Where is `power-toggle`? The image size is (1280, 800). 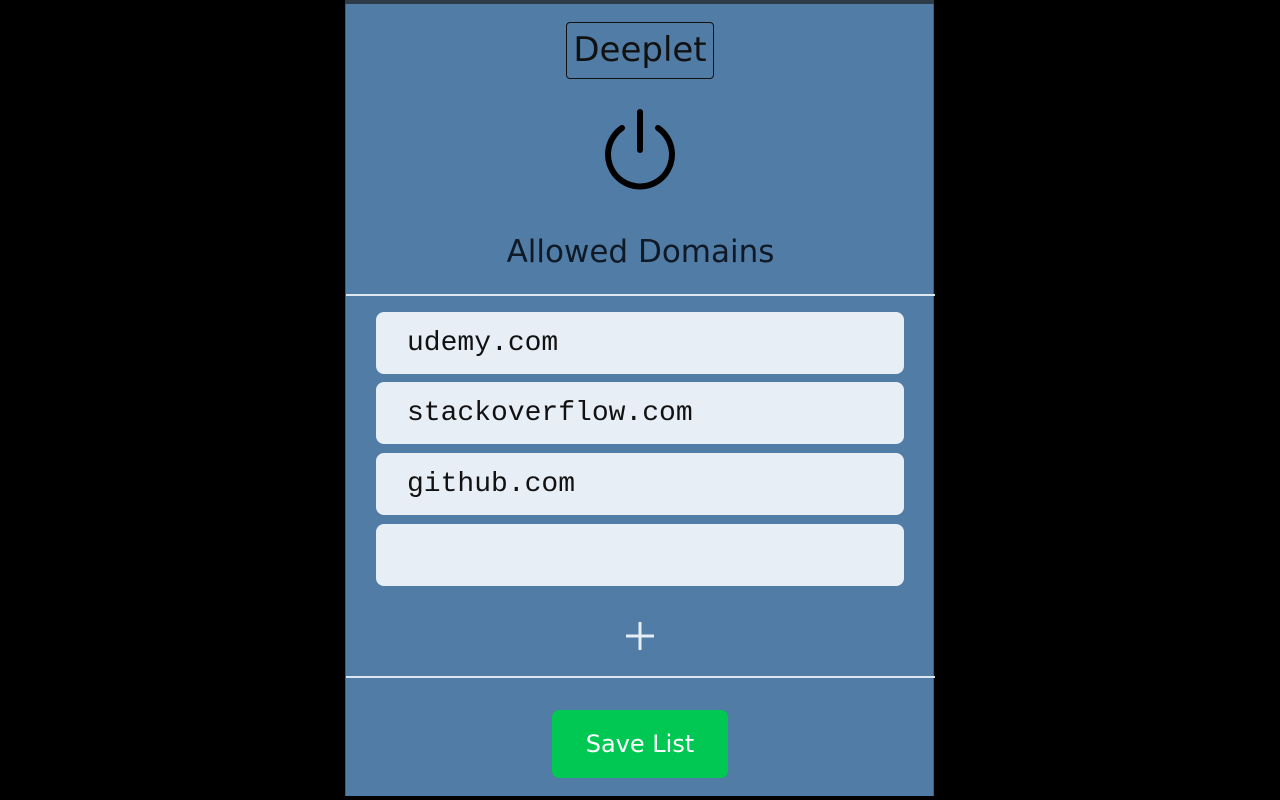
power-toggle is located at coordinates (640, 149).